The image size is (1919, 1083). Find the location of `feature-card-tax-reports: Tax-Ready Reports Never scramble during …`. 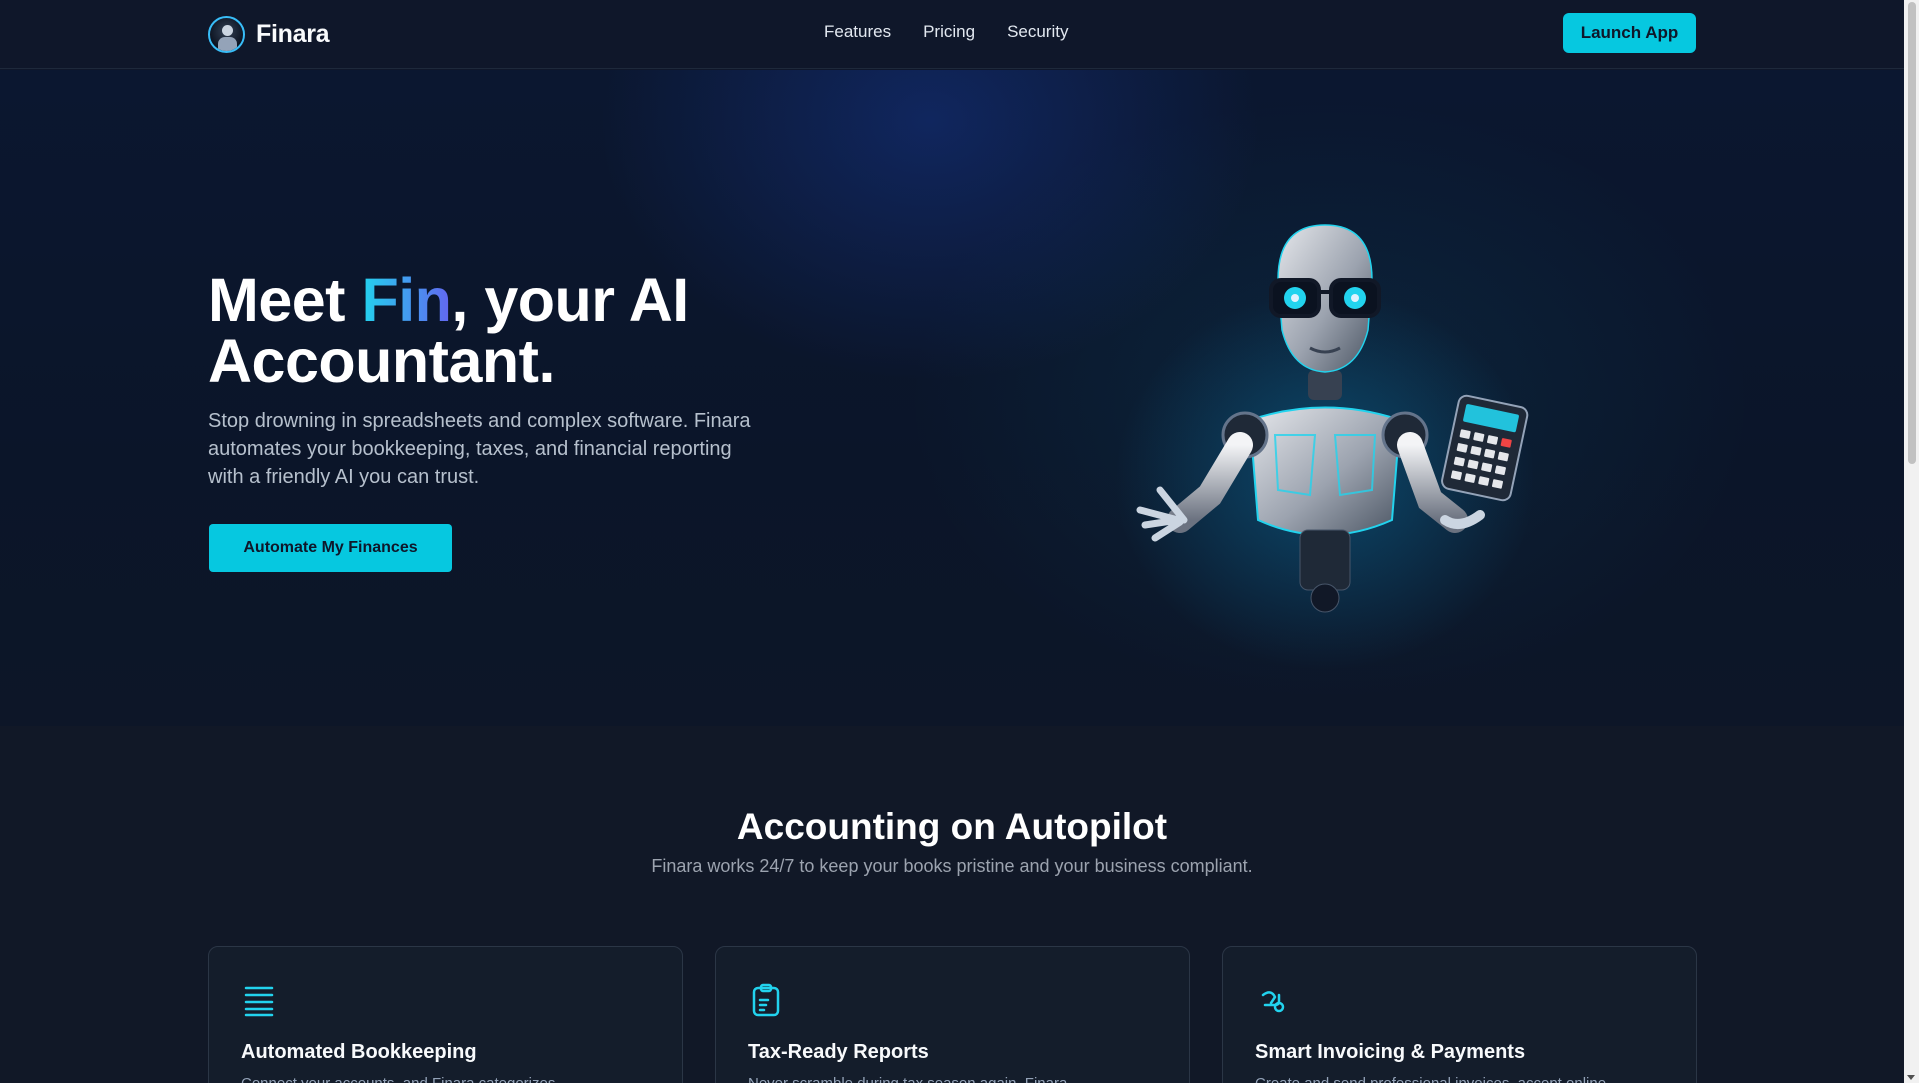

feature-card-tax-reports: Tax-Ready Reports Never scramble during … is located at coordinates (952, 1014).